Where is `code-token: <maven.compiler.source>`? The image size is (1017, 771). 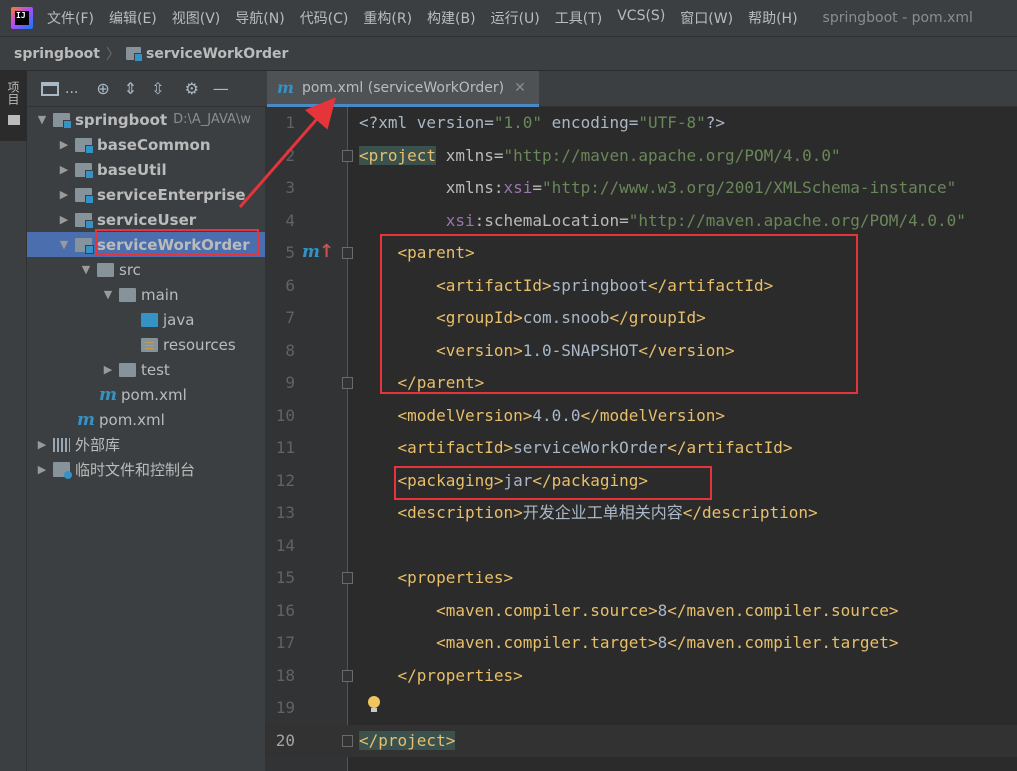 code-token: <maven.compiler.source> is located at coordinates (508, 610).